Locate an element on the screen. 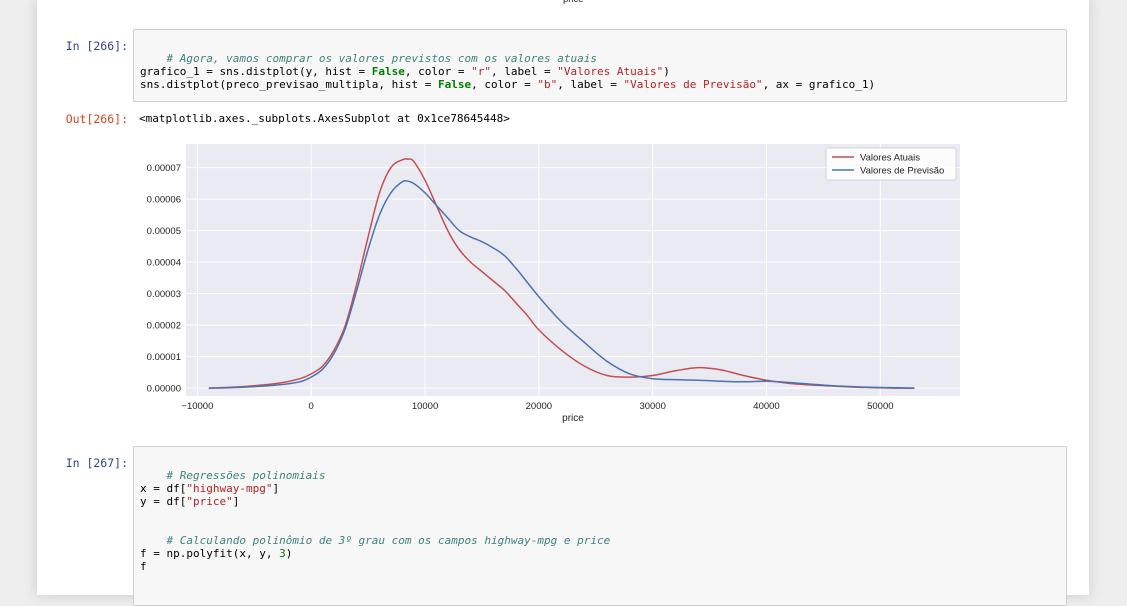  y-tick-label: 0.00001 is located at coordinates (164, 357).